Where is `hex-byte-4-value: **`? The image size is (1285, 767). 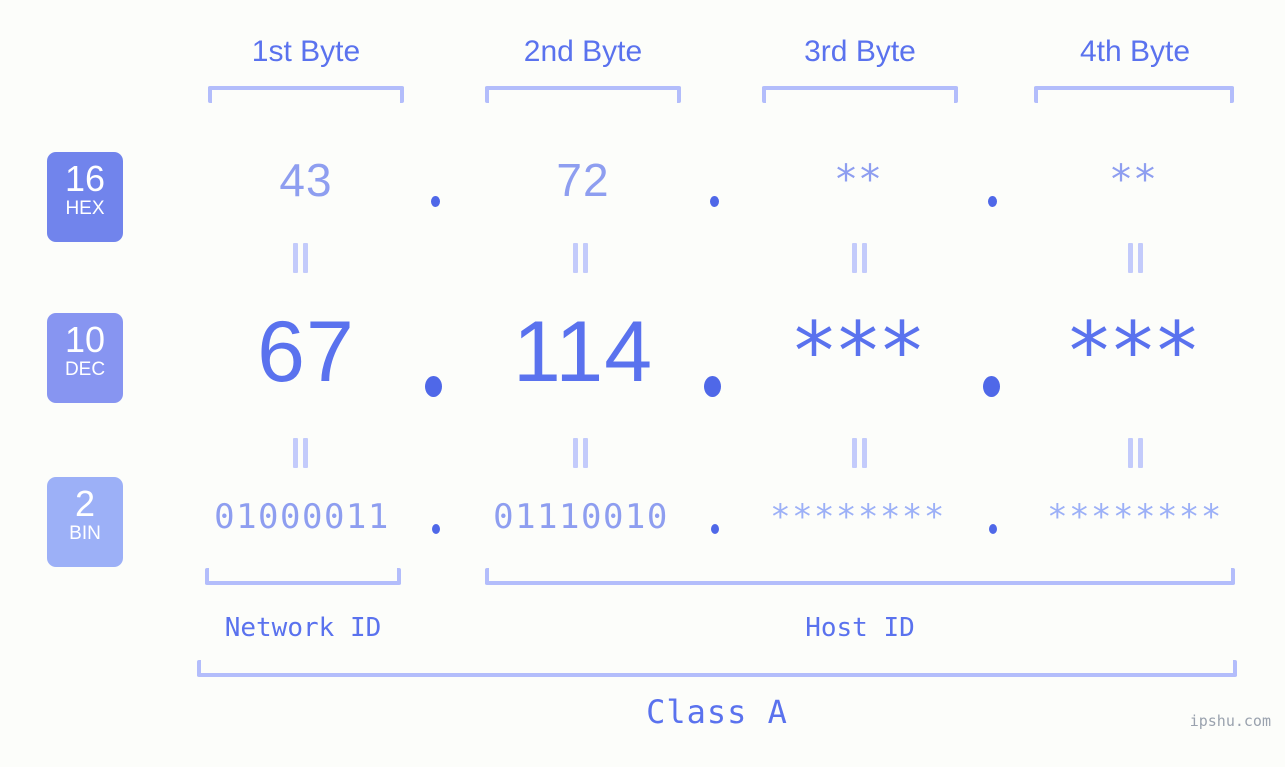
hex-byte-4-value: ** is located at coordinates (1135, 180).